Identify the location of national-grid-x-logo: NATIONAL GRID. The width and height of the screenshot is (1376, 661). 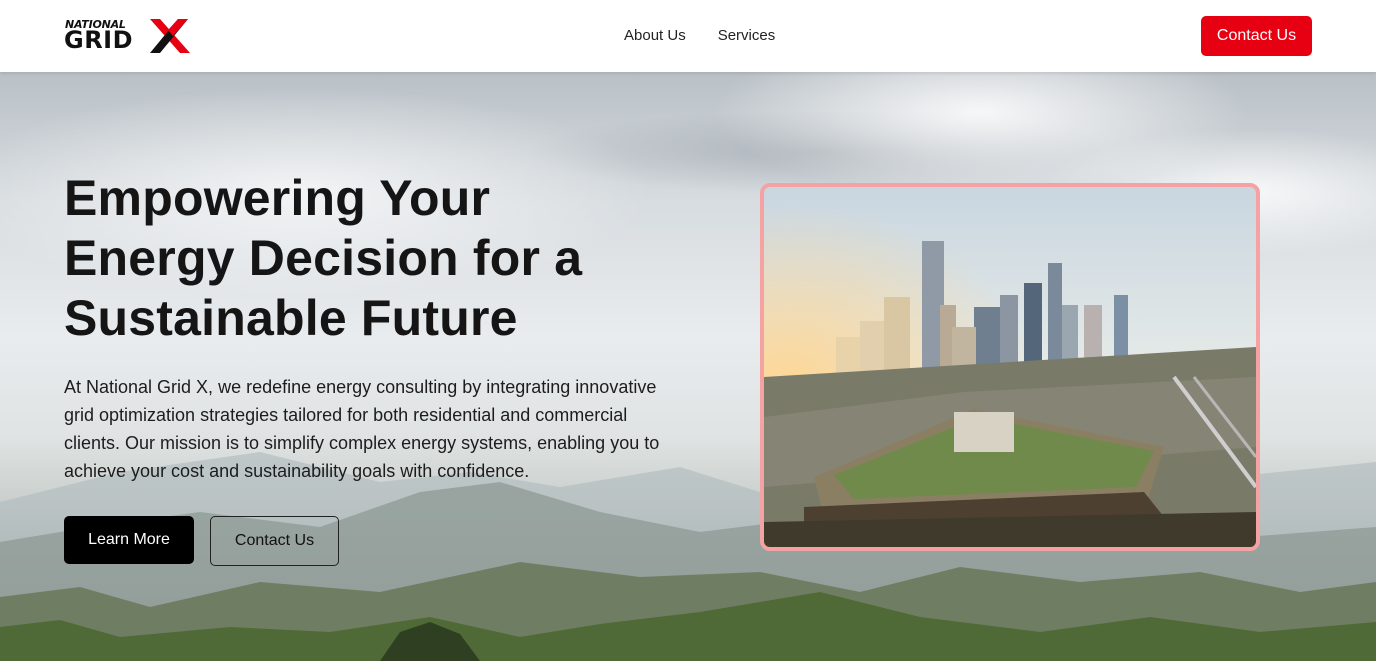
(129, 36).